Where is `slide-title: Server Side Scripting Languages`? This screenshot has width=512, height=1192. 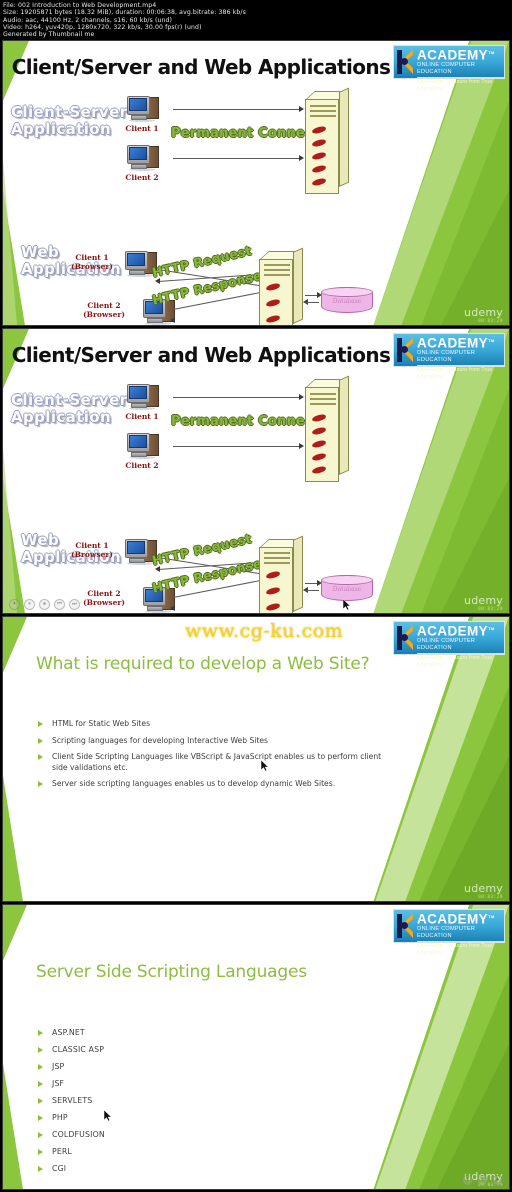 slide-title: Server Side Scripting Languages is located at coordinates (171, 972).